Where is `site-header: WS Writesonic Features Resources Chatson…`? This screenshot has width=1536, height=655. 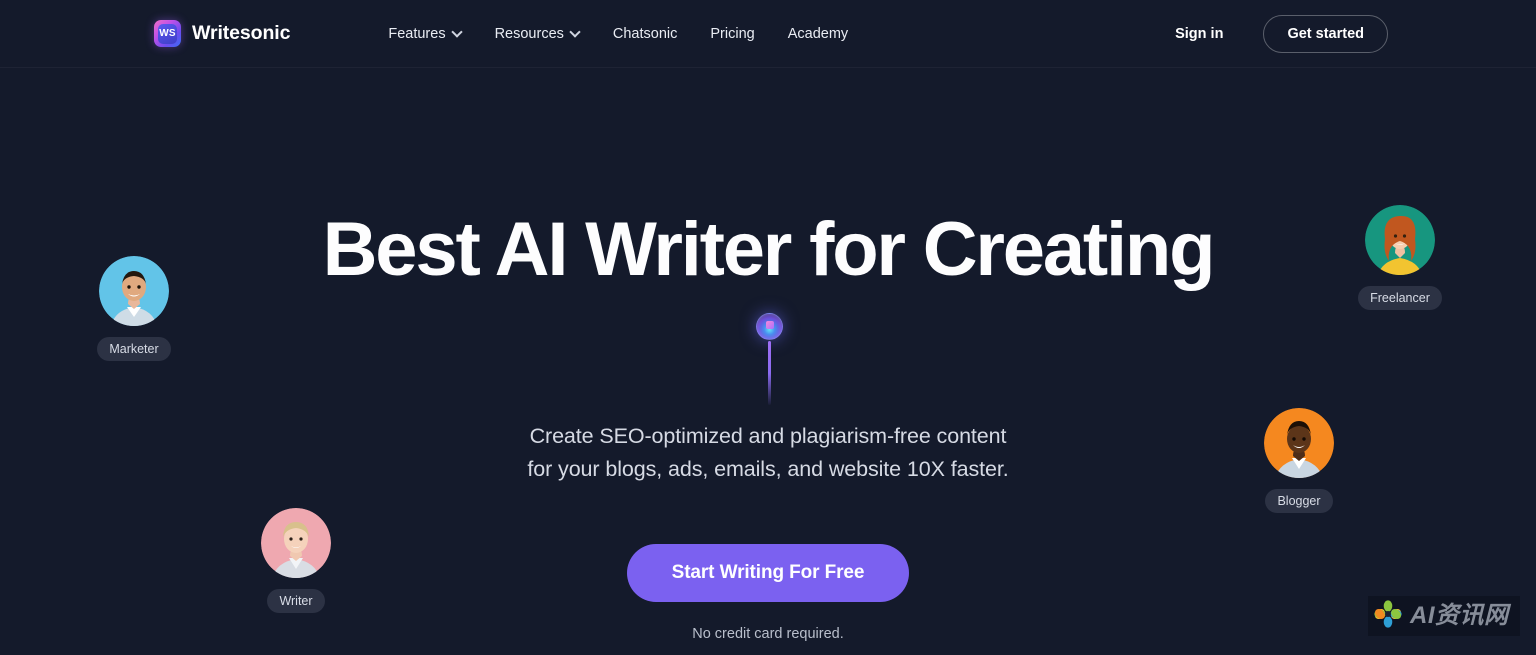 site-header: WS Writesonic Features Resources Chatson… is located at coordinates (768, 34).